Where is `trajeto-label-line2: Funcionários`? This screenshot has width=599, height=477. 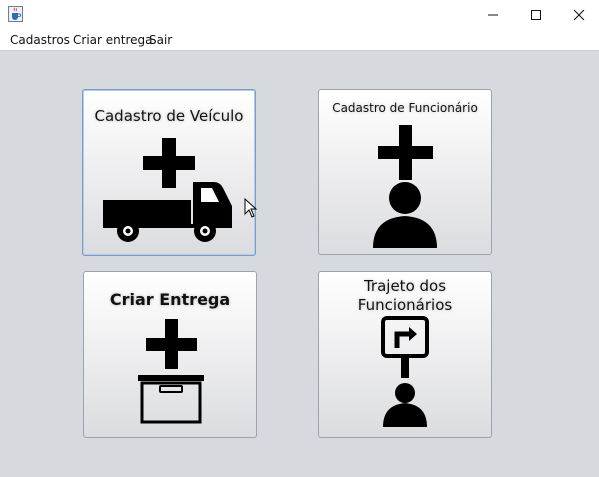 trajeto-label-line2: Funcionários is located at coordinates (405, 305).